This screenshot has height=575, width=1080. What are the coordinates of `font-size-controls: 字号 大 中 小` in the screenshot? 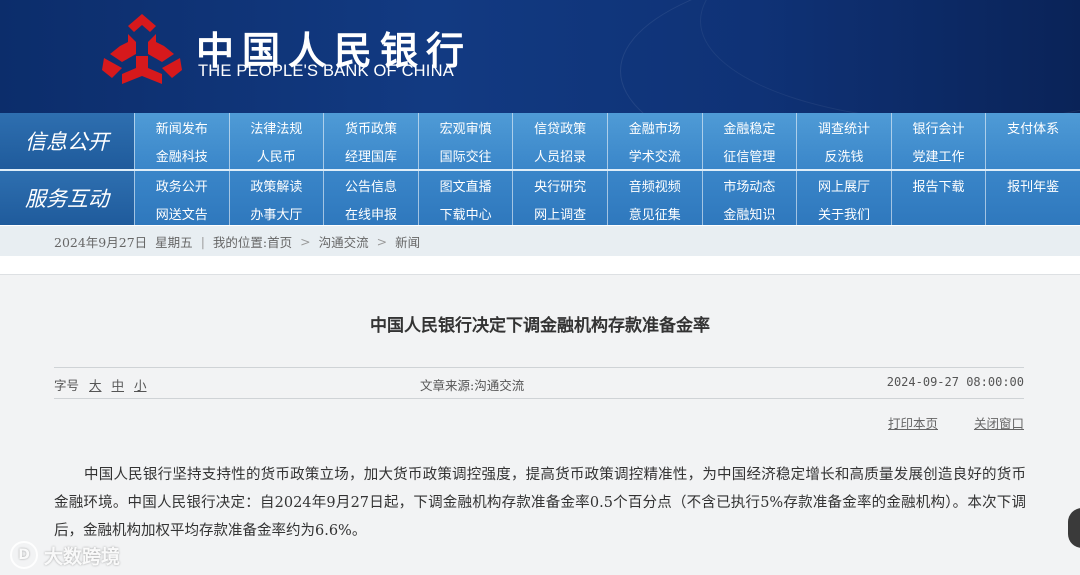 It's located at (100, 384).